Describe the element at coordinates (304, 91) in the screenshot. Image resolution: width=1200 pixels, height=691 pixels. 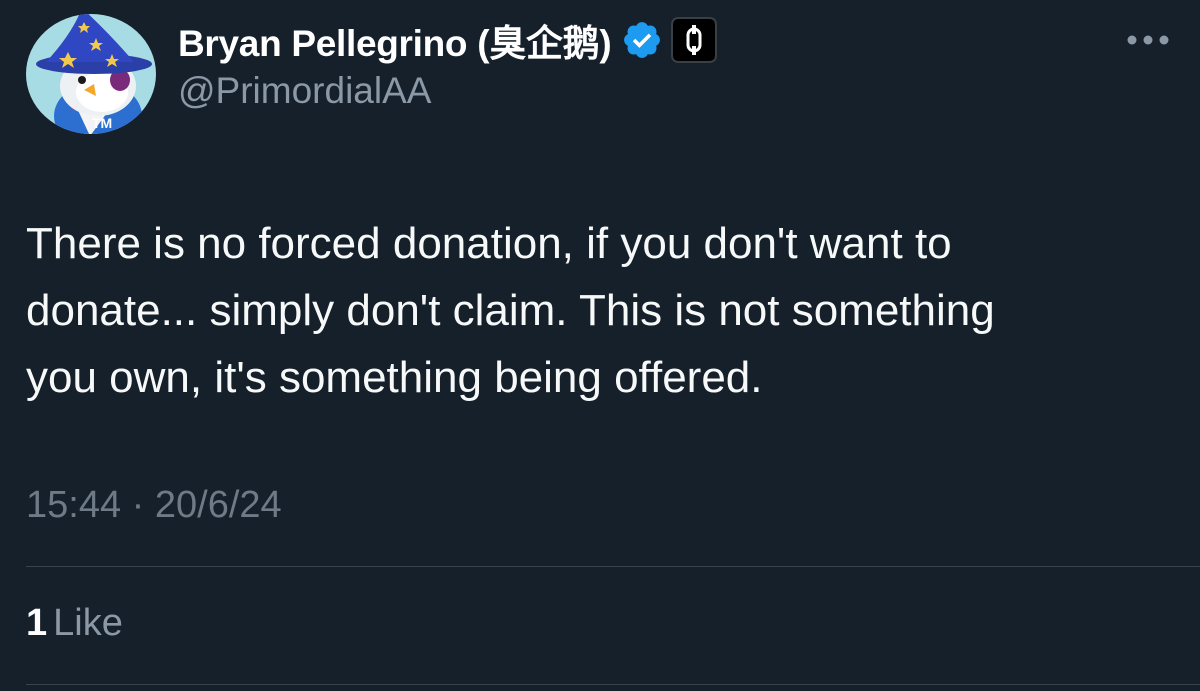
I see `author-handle: @PrimordialAA` at that location.